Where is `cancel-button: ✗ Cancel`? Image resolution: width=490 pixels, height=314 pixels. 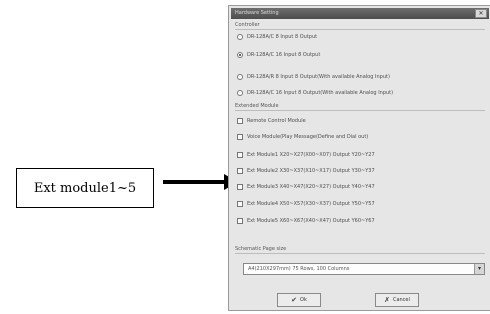
cancel-button: ✗ Cancel is located at coordinates (397, 300).